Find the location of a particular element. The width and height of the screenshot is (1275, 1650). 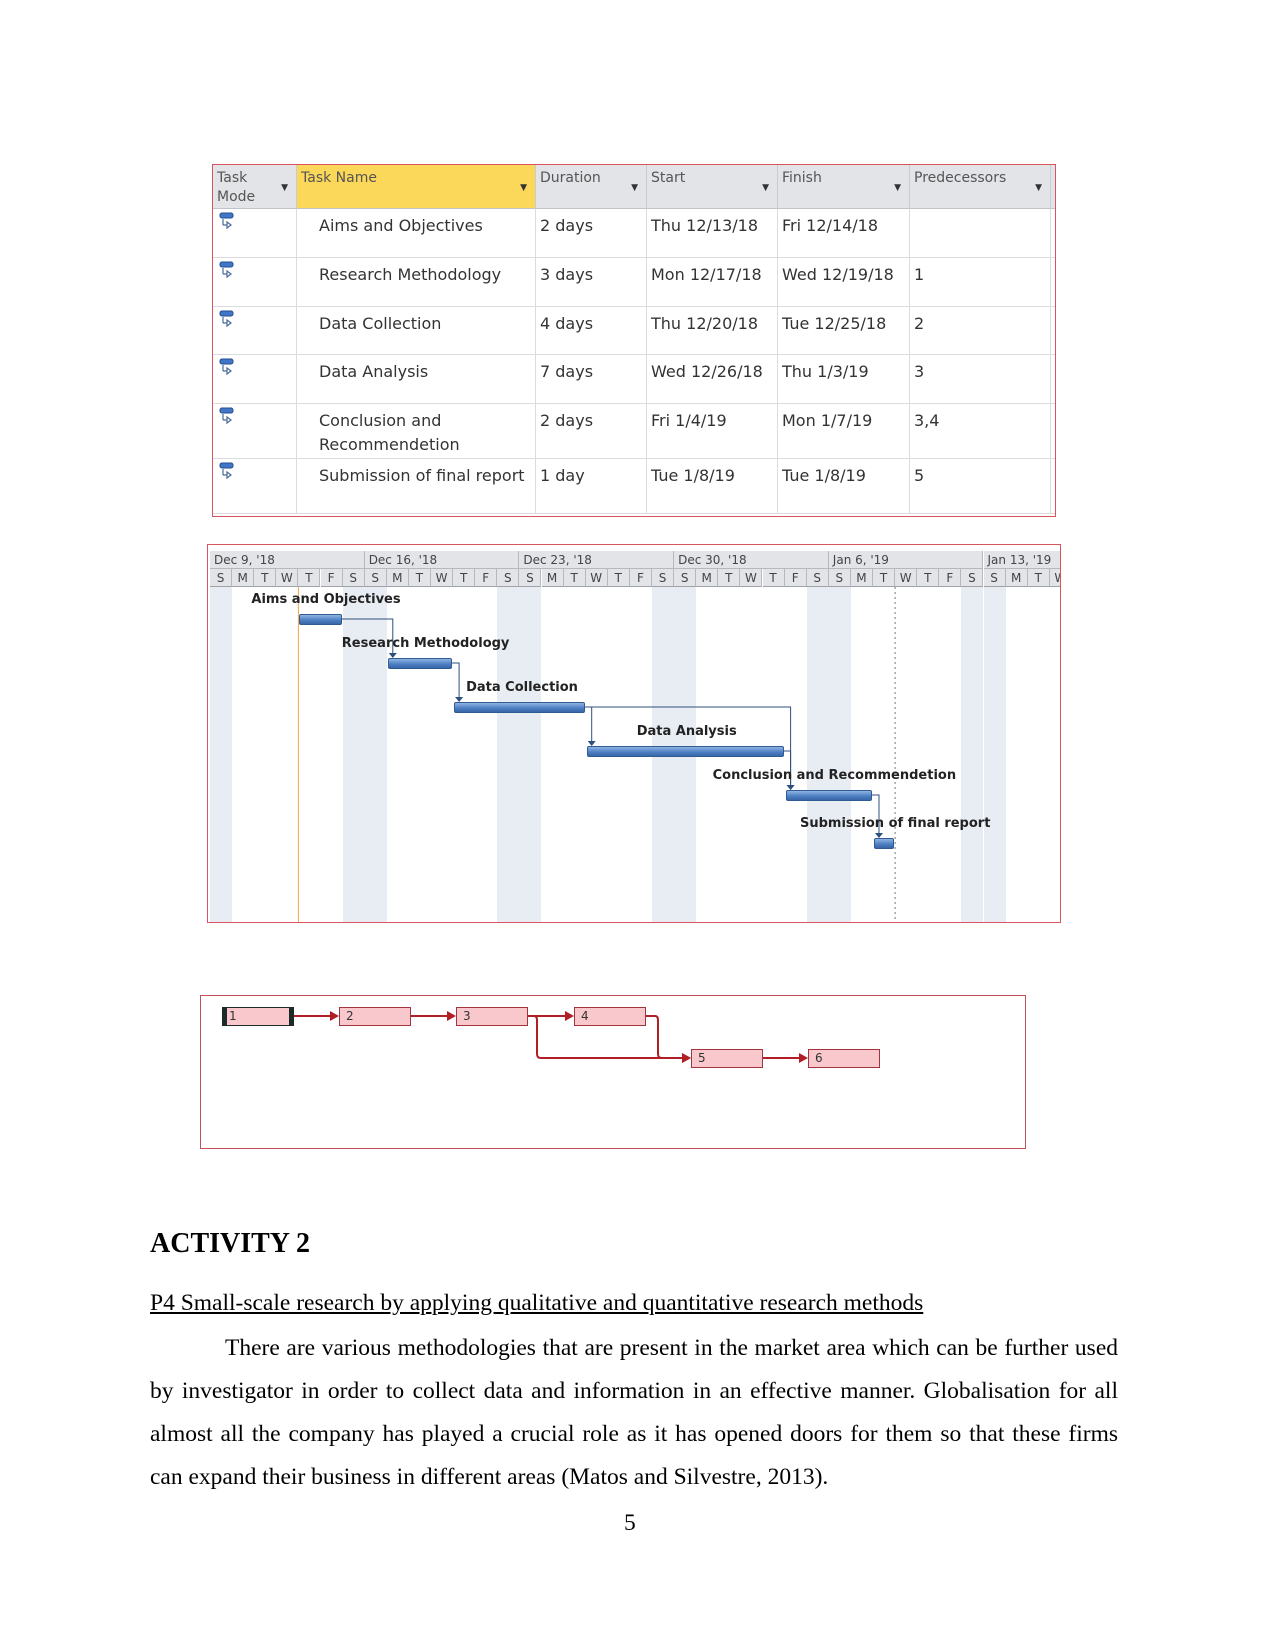

cell-name: Conclusion and Recommendetion is located at coordinates (416, 431).